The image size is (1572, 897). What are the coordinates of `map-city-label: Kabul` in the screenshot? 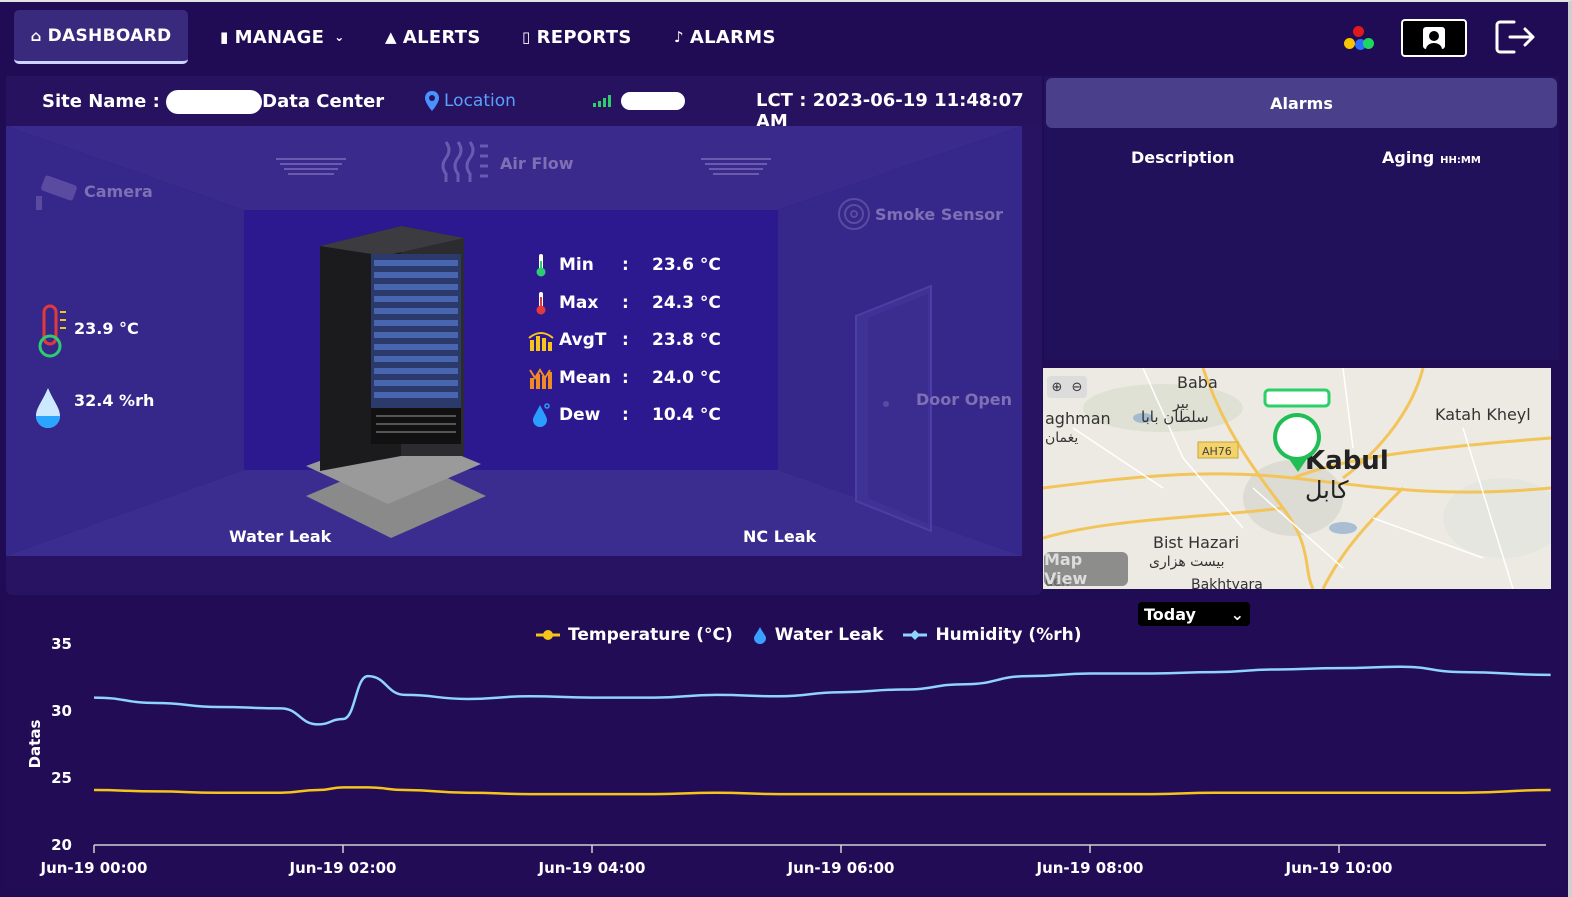 It's located at (1347, 461).